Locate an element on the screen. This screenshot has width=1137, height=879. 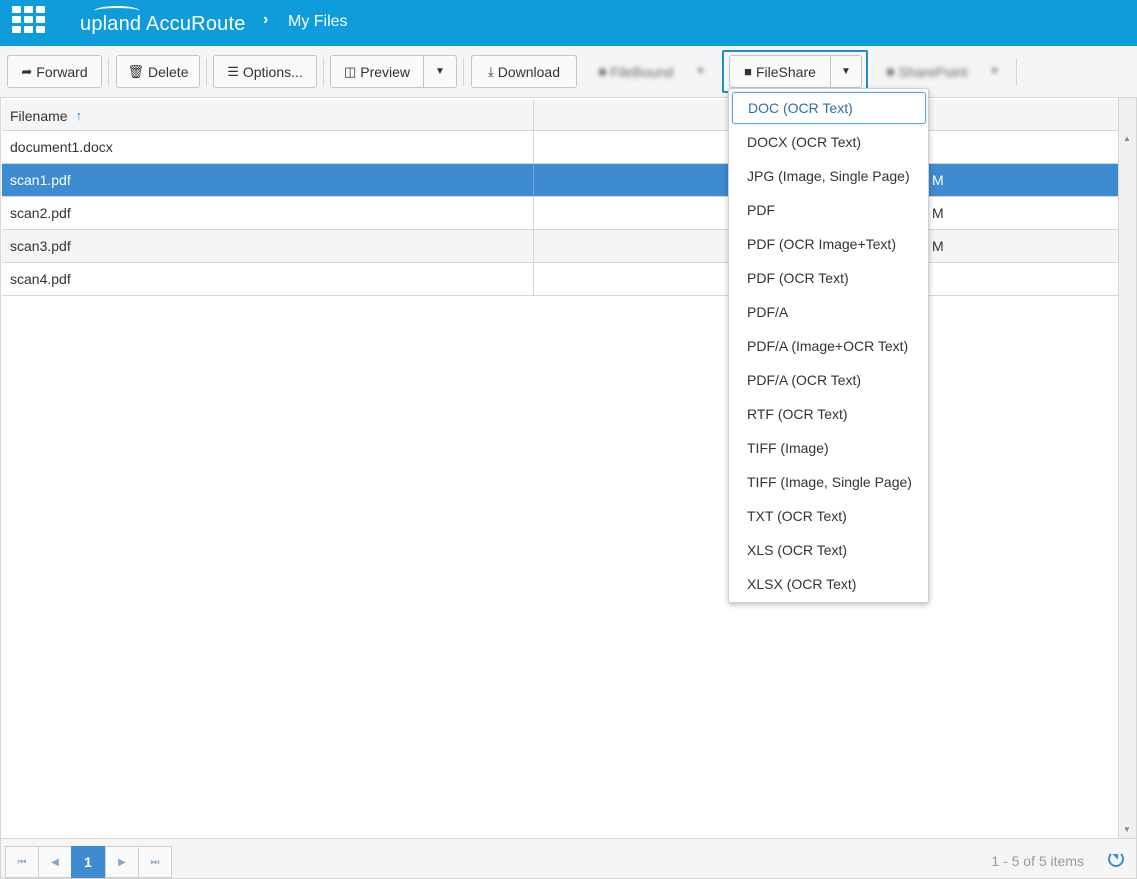
sort-ascending-icon: ↑ is located at coordinates (79, 115).